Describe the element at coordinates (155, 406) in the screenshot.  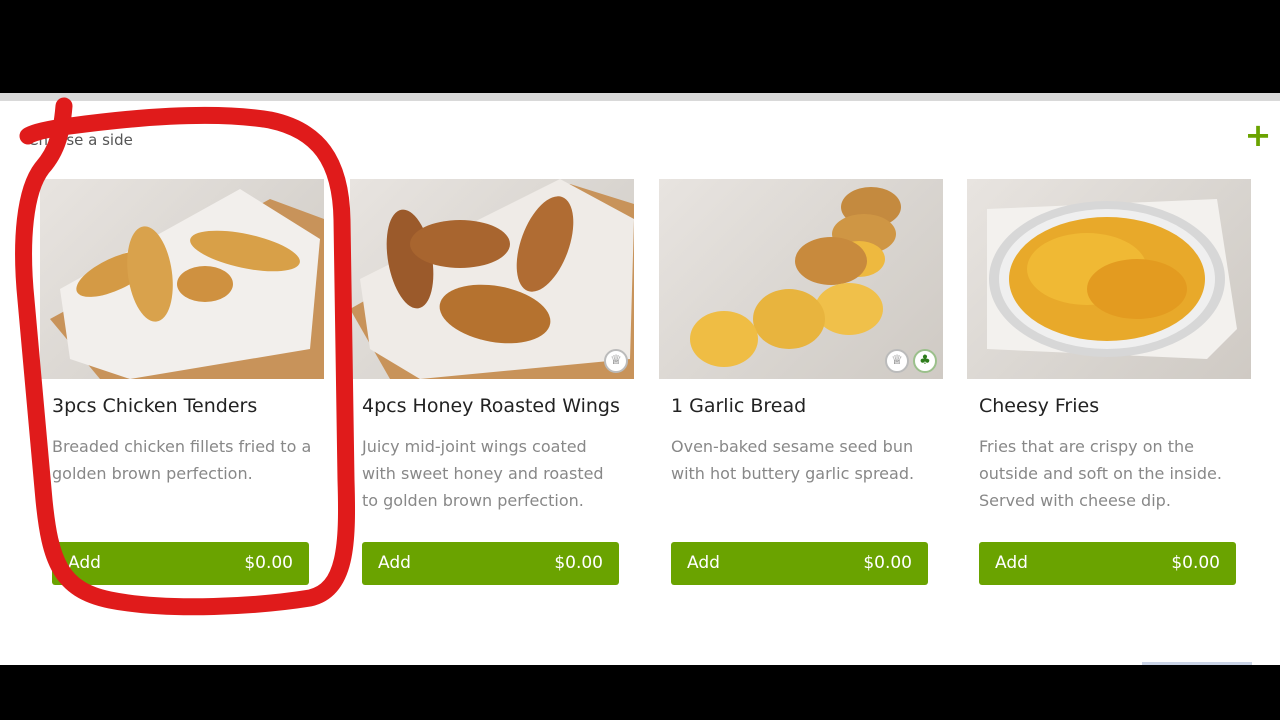
I see `card-title: 3pcs Chicken Tenders` at that location.